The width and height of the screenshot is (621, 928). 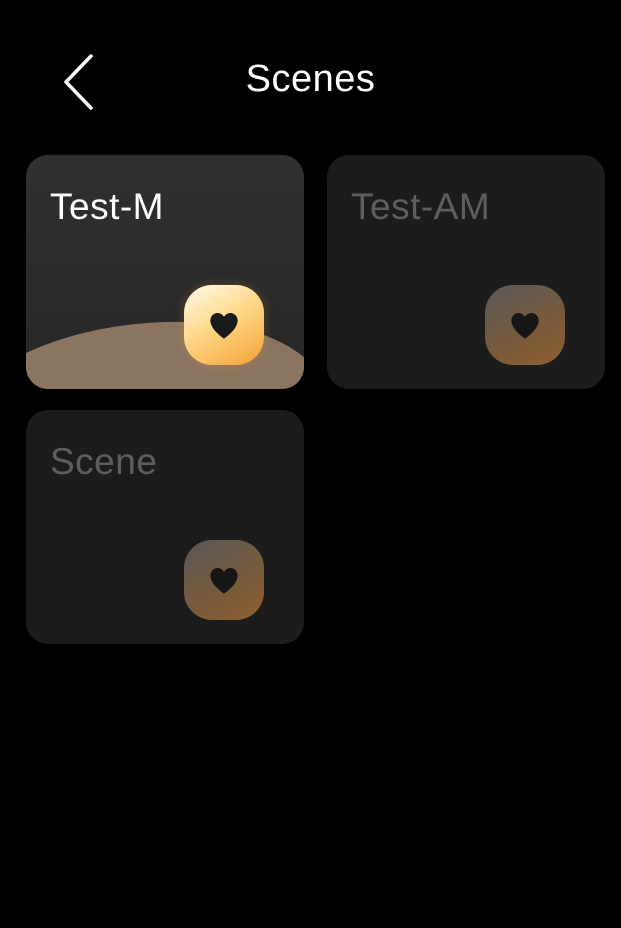 I want to click on scene-card-label: Test-M, so click(x=107, y=206).